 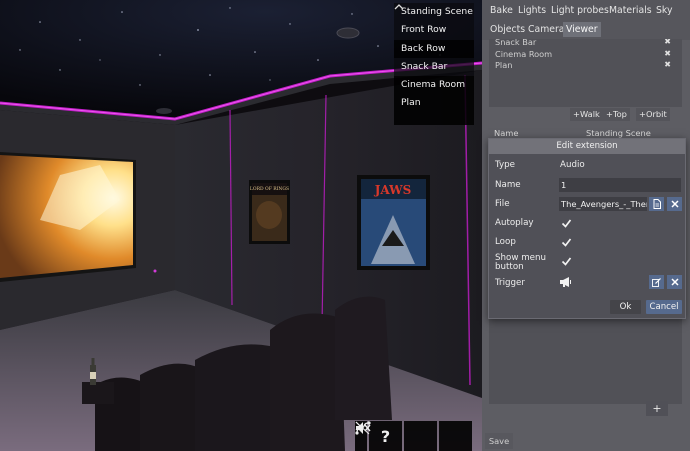 I want to click on tab-viewer: Viewer, so click(x=582, y=29).